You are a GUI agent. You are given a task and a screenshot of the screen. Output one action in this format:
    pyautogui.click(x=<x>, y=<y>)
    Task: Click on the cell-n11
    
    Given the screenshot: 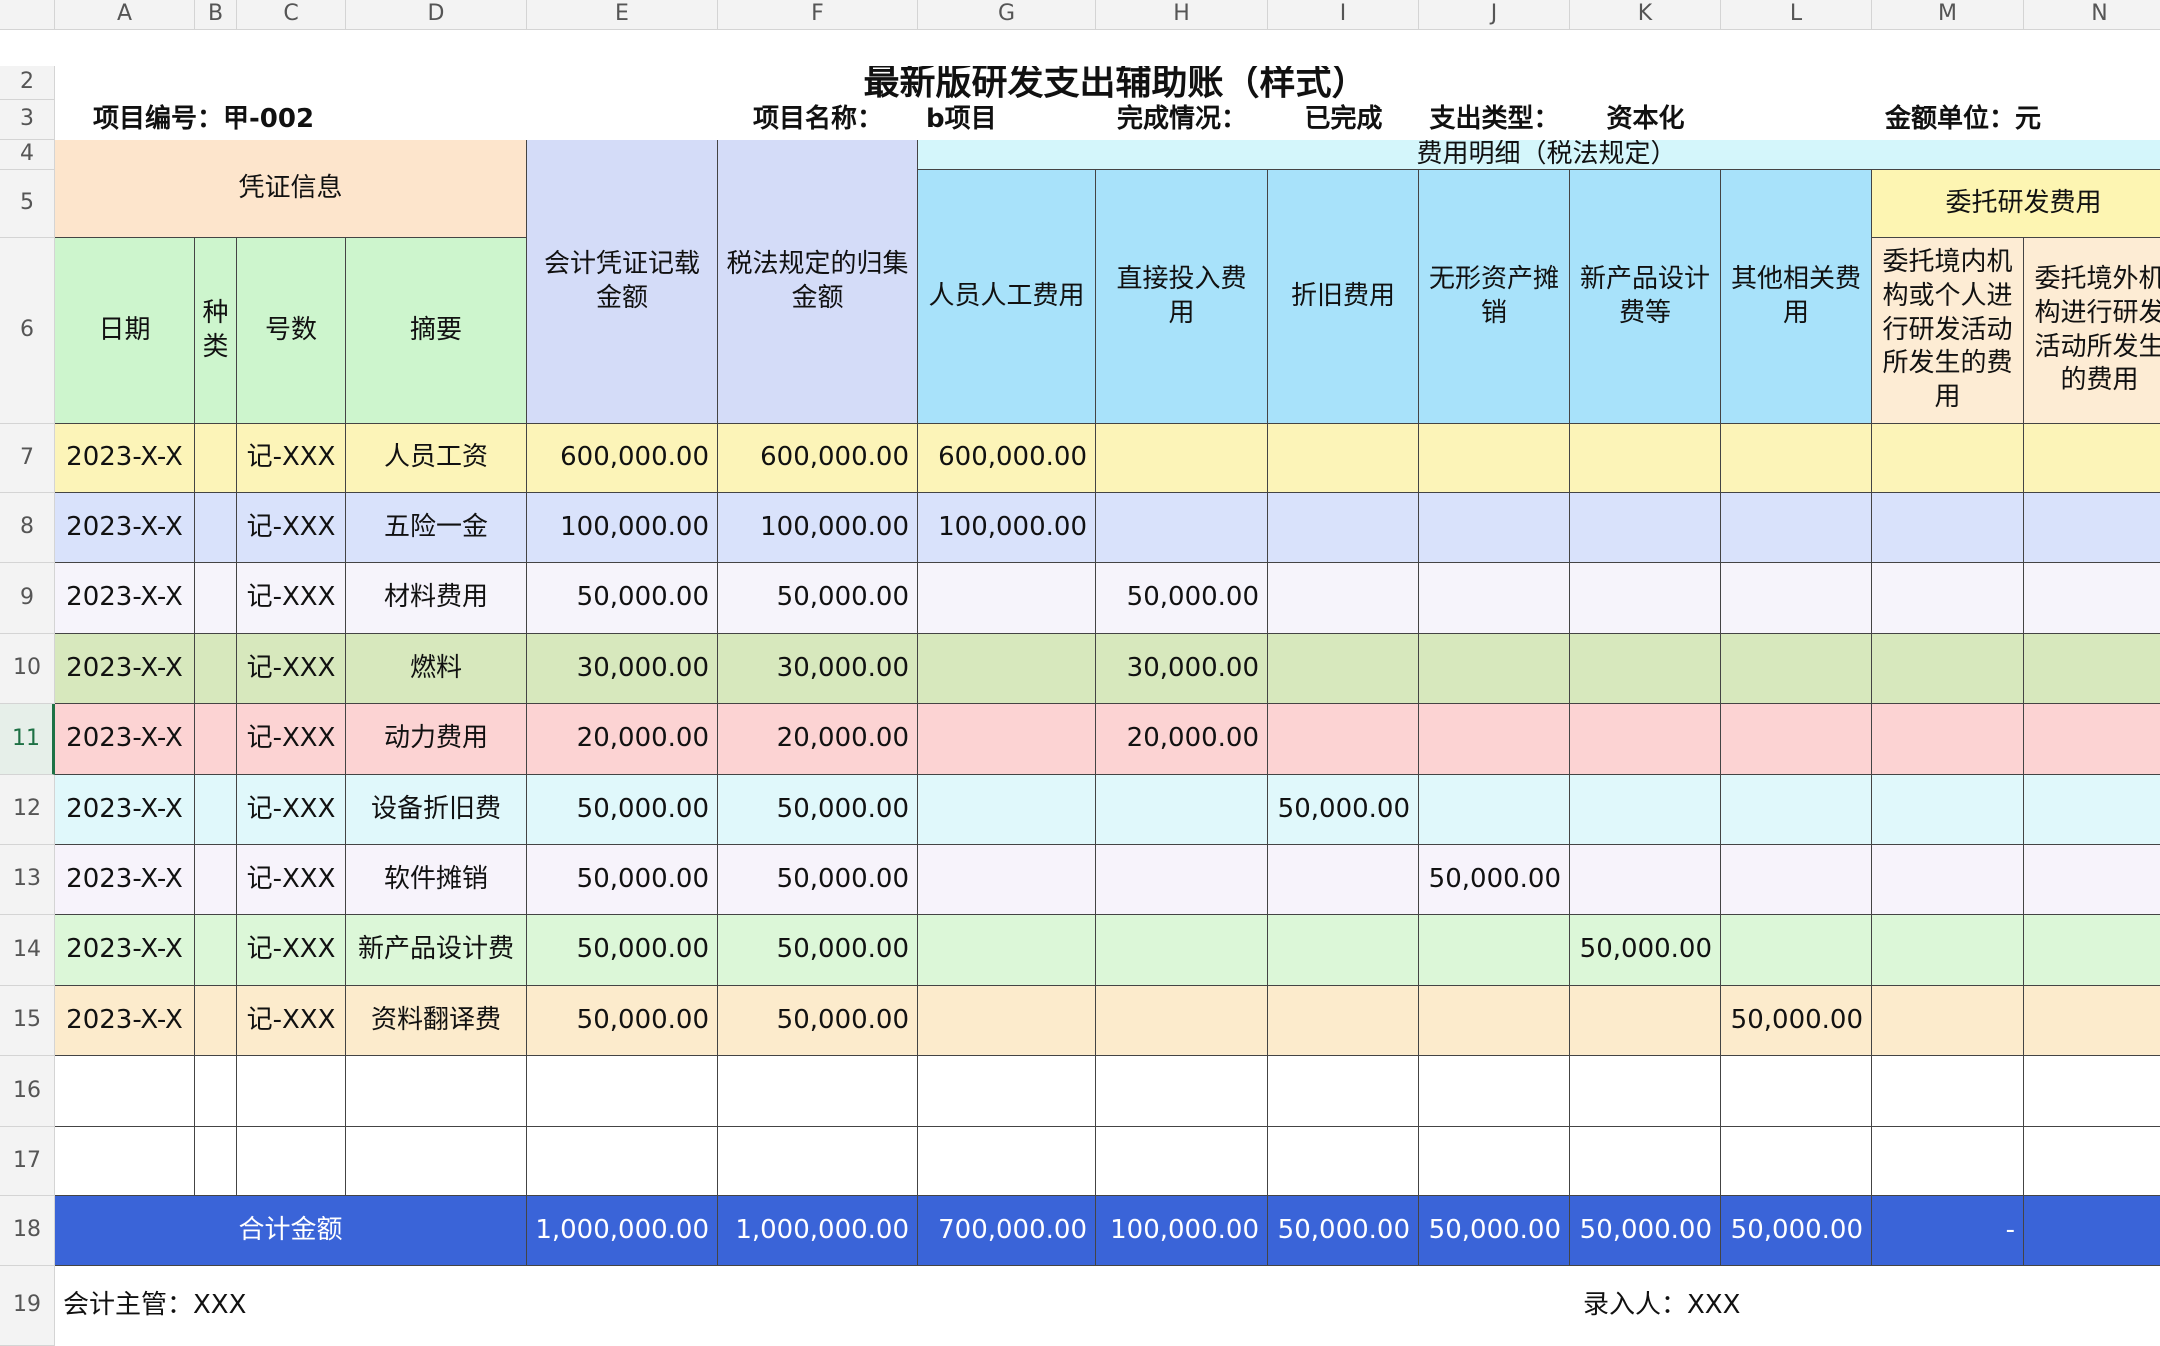 What is the action you would take?
    pyautogui.click(x=2092, y=739)
    